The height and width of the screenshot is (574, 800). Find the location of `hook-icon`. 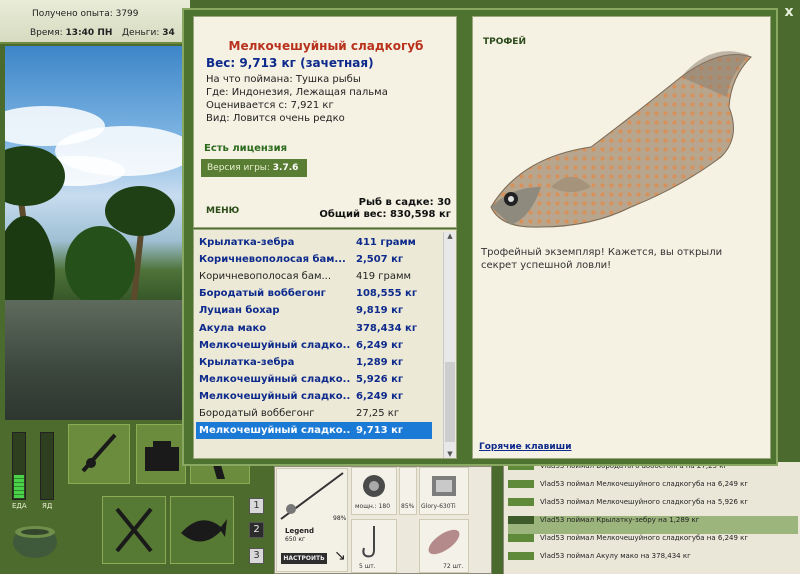

hook-icon is located at coordinates (368, 542).